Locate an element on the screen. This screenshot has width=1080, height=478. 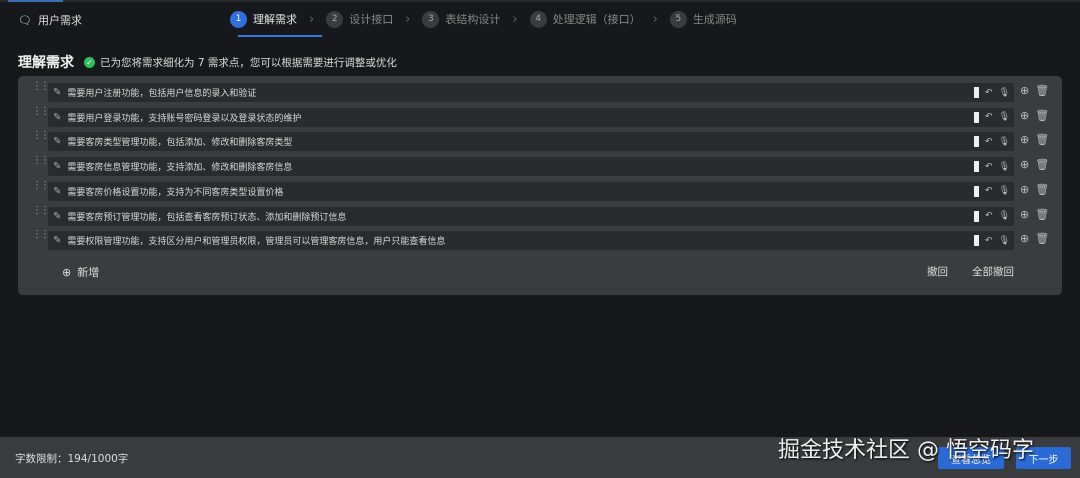
requirement-input: ✎ 需要用户注册功能，包括用户信息的录入和验证 ↶ 🎙 is located at coordinates (531, 92).